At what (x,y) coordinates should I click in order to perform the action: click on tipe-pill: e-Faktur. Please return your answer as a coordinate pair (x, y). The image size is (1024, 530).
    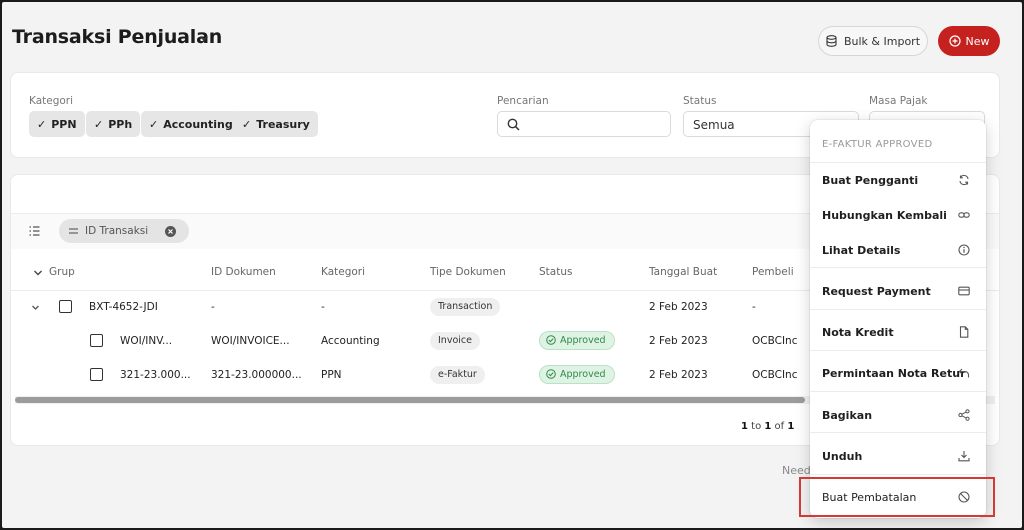
    Looking at the image, I should click on (457, 375).